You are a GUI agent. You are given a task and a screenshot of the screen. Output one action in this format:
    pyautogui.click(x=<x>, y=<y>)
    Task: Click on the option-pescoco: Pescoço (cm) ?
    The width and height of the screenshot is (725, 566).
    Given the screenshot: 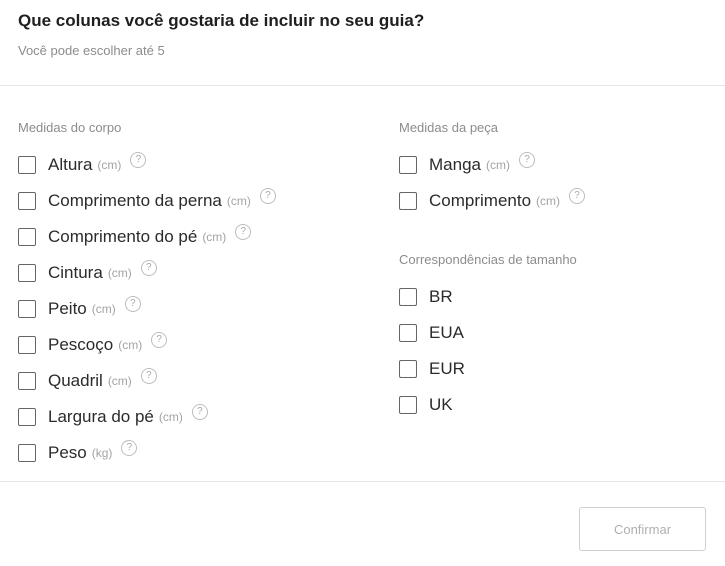 What is the action you would take?
    pyautogui.click(x=93, y=343)
    